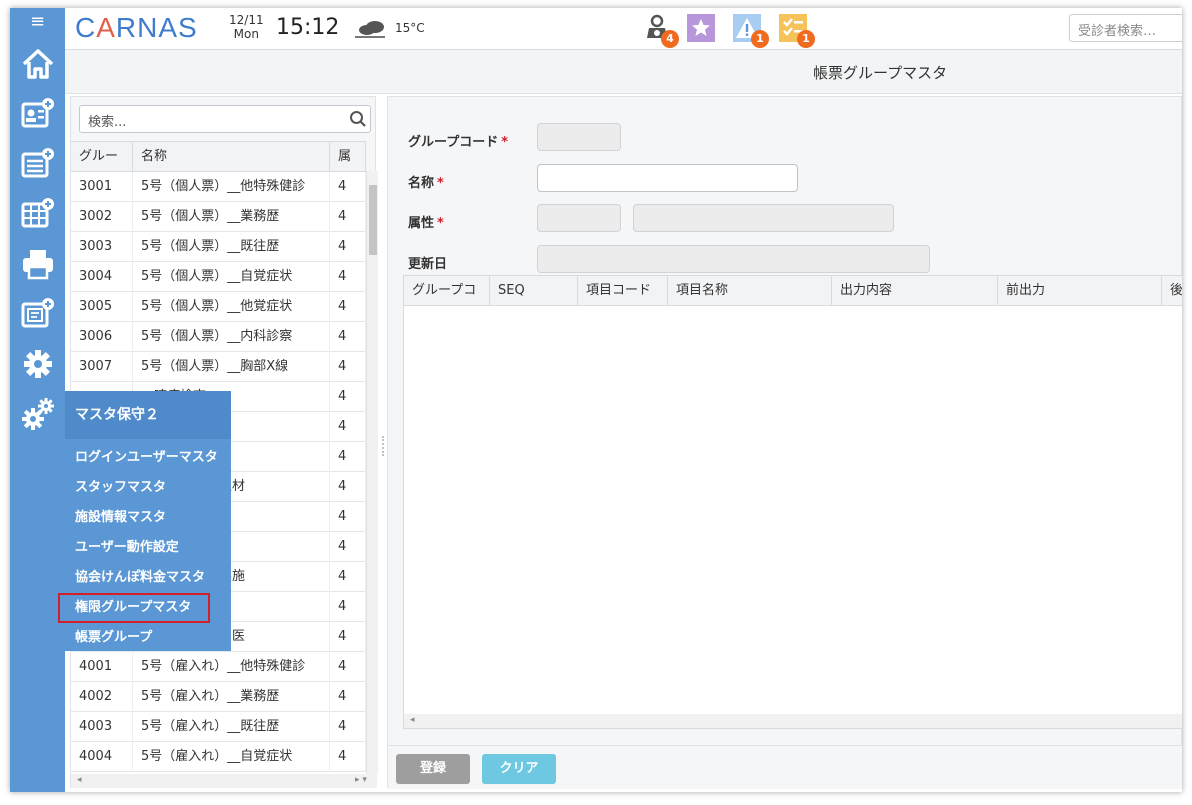 This screenshot has height=805, width=1192. What do you see at coordinates (348, 157) in the screenshot?
I see `column-header-attr: 属` at bounding box center [348, 157].